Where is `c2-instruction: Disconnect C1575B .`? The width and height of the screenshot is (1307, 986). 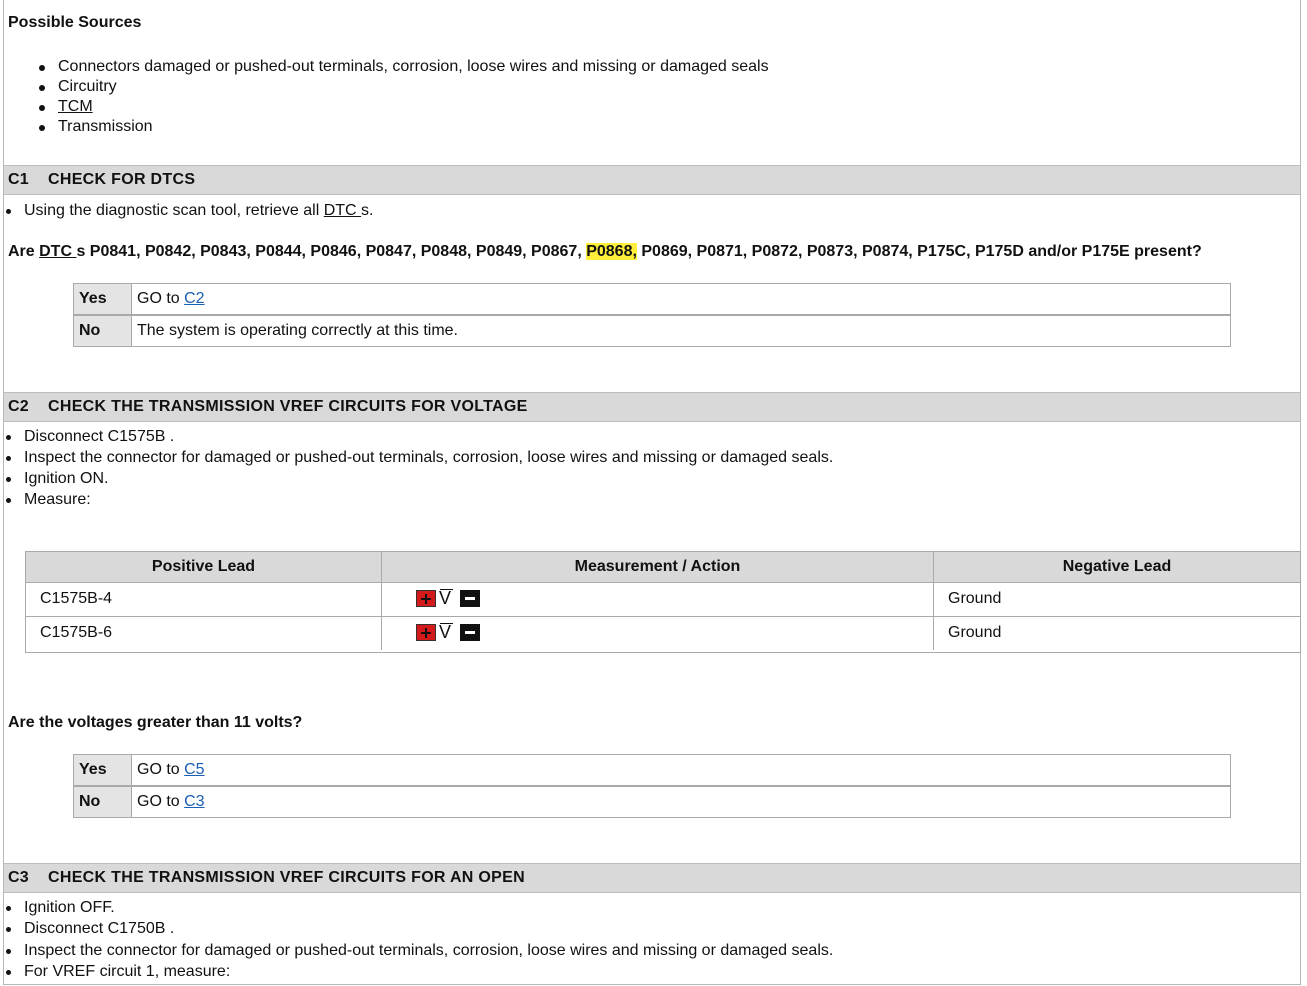
c2-instruction: Disconnect C1575B . is located at coordinates (99, 436).